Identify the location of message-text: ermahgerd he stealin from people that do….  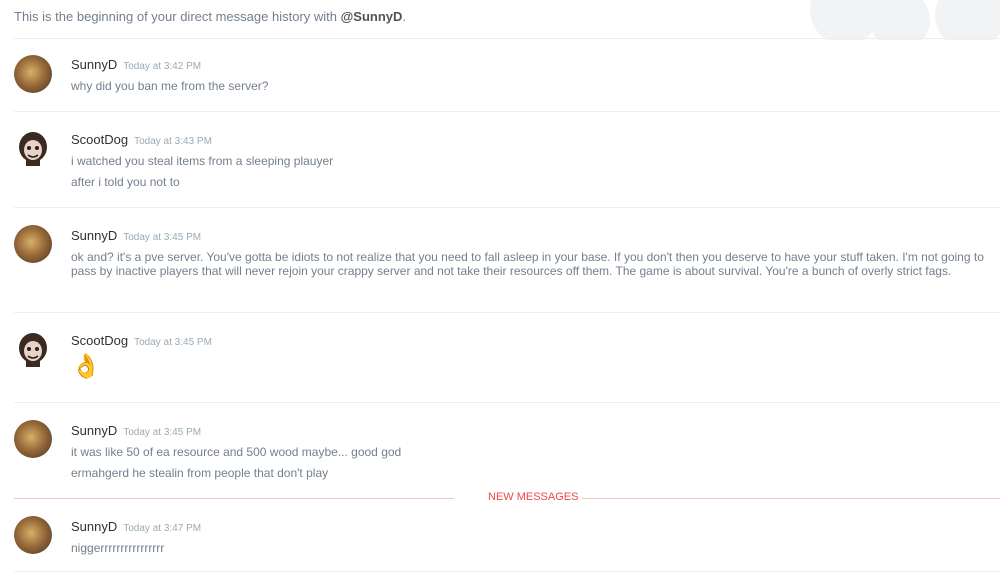
(200, 473).